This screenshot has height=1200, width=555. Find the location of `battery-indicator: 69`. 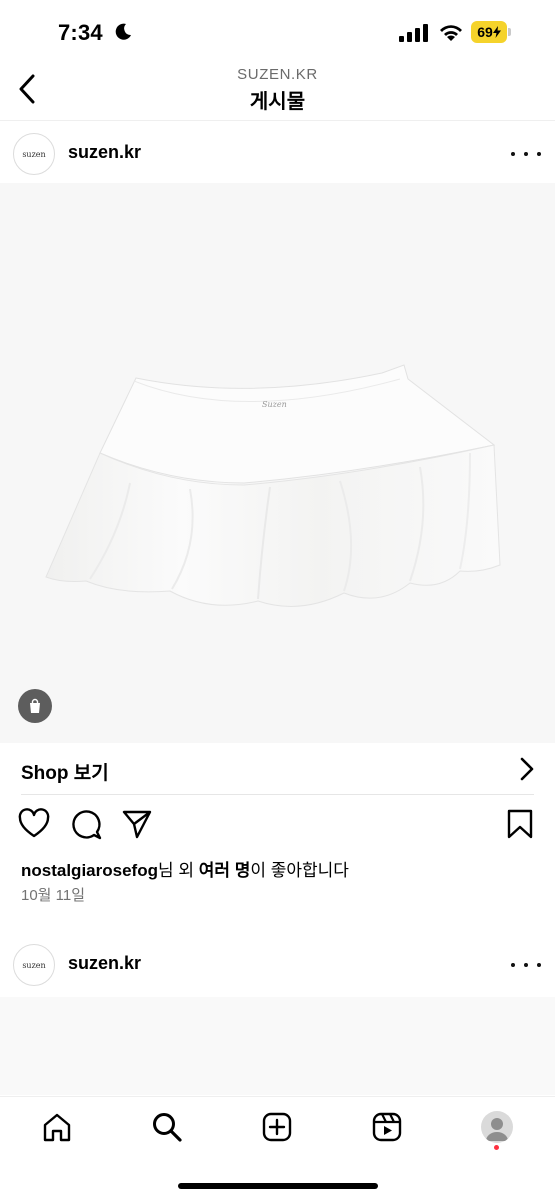

battery-indicator: 69 is located at coordinates (489, 32).